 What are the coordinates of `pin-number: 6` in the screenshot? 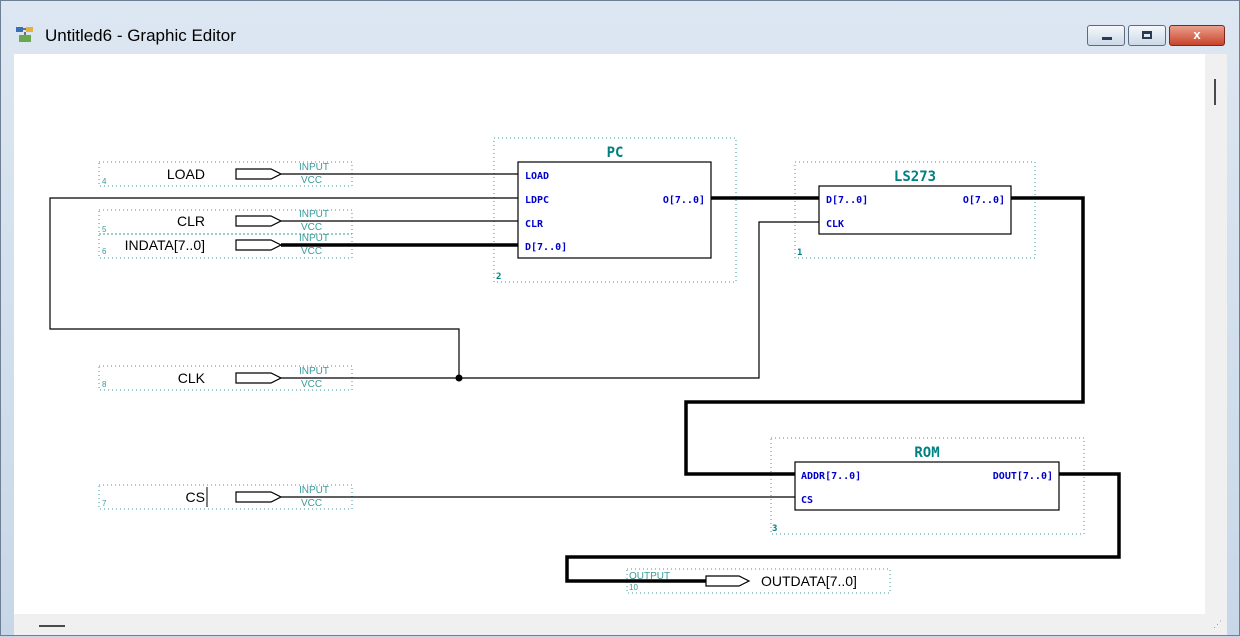 It's located at (104, 251).